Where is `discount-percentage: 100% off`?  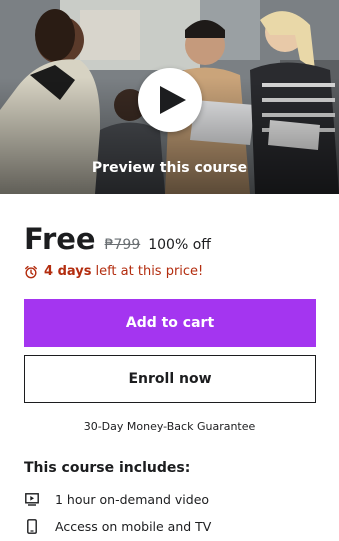
discount-percentage: 100% off is located at coordinates (179, 245).